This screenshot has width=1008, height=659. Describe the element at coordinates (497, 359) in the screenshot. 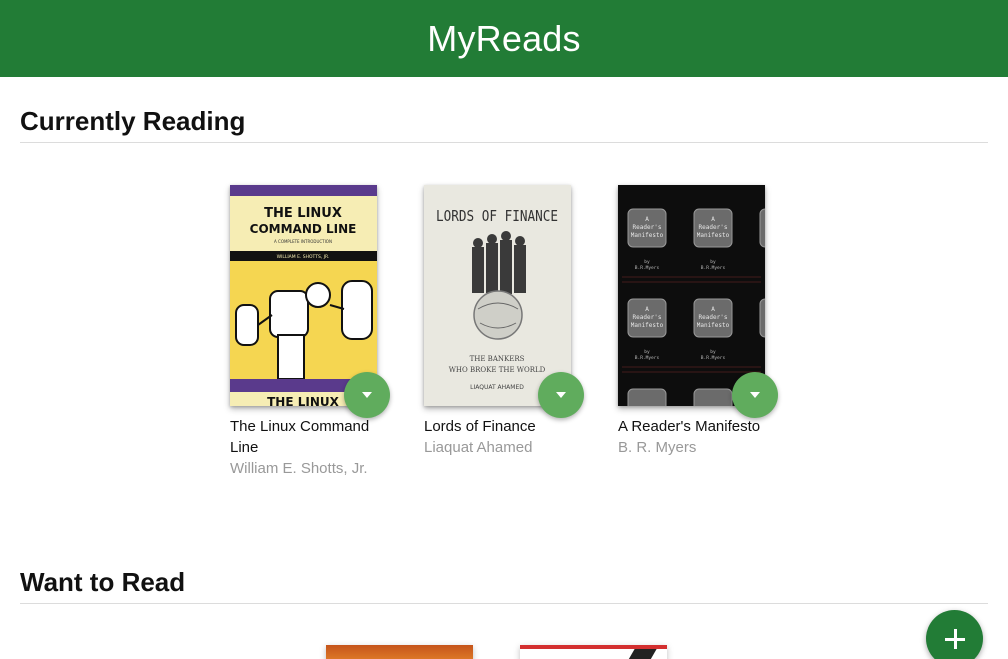

I see `cover-text: THE BANKERS` at that location.